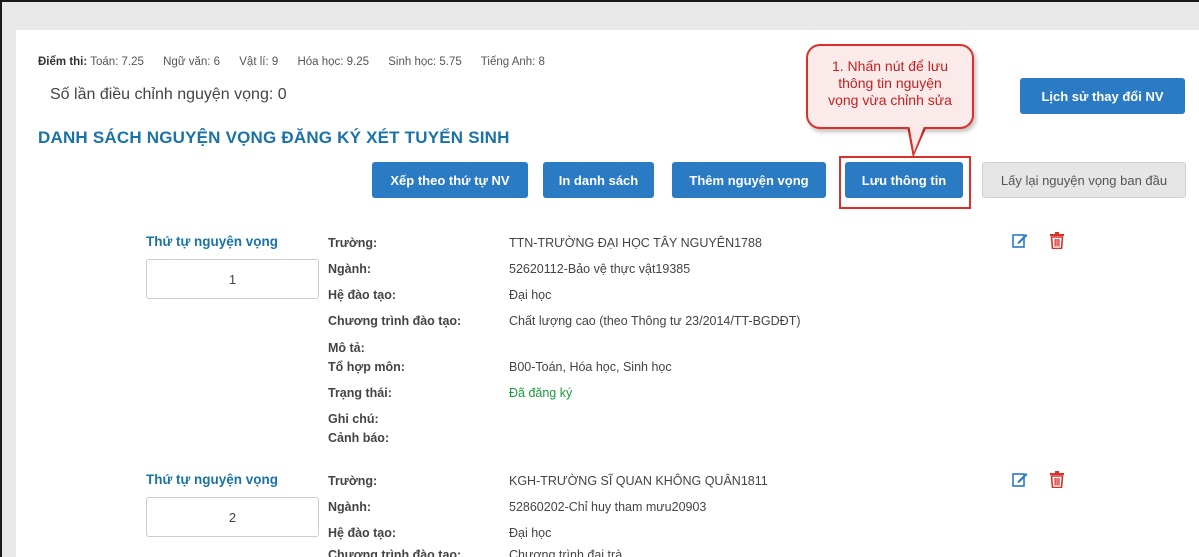  I want to click on program-value: Chương trình đại trà, so click(566, 552).